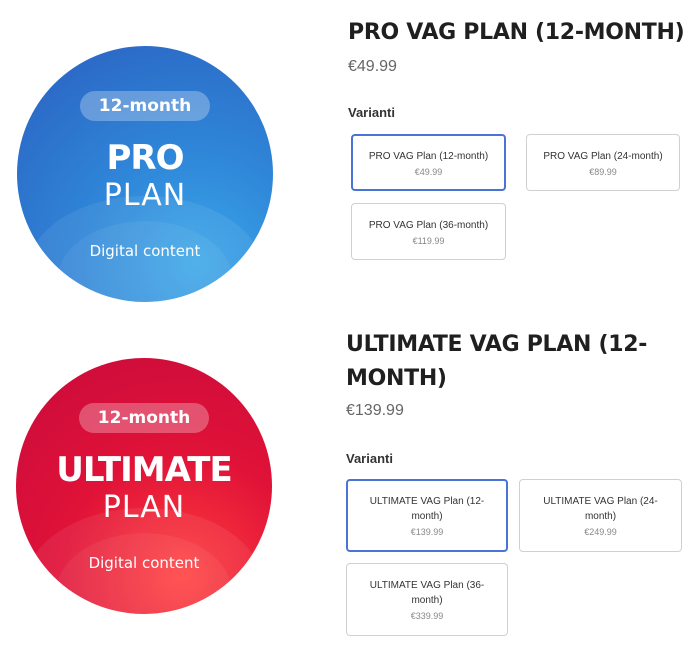 The width and height of the screenshot is (696, 648). What do you see at coordinates (427, 532) in the screenshot?
I see `variant-price: €139.99` at bounding box center [427, 532].